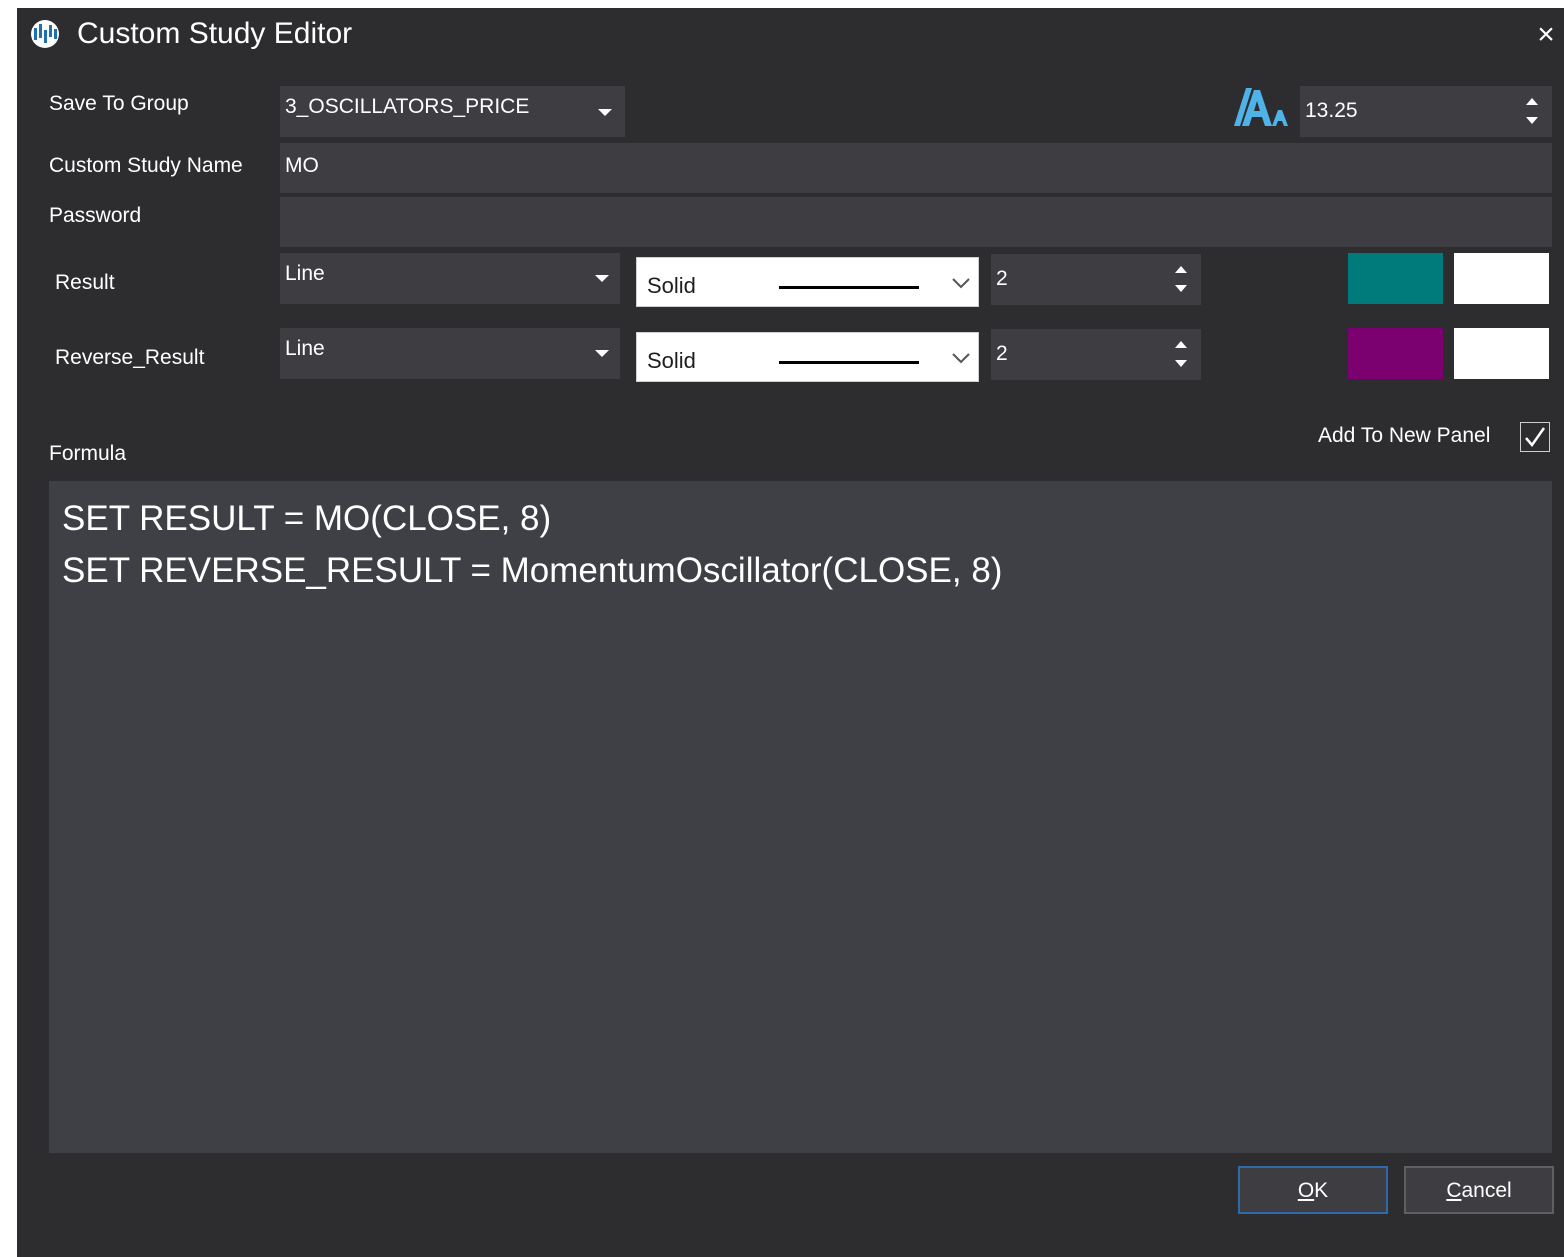 This screenshot has height=1257, width=1564. Describe the element at coordinates (1306, 1190) in the screenshot. I see `ok-mnemonic: O` at that location.